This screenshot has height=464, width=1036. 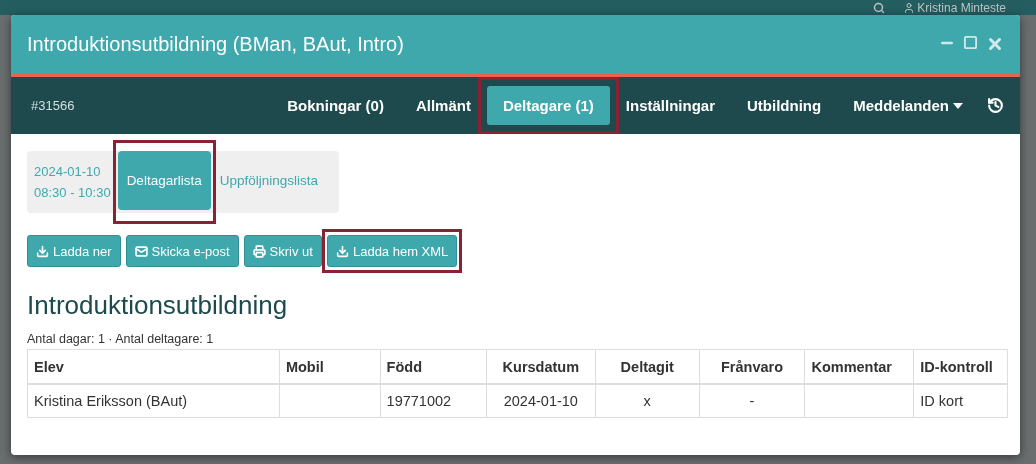 I want to click on printer-icon, so click(x=259, y=251).